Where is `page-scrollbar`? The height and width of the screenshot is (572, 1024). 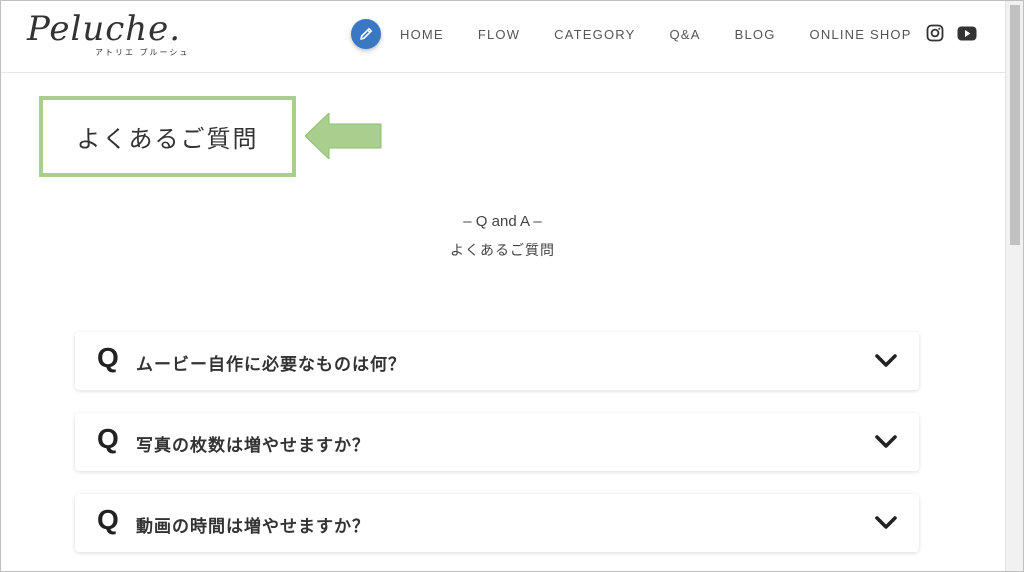 page-scrollbar is located at coordinates (1014, 286).